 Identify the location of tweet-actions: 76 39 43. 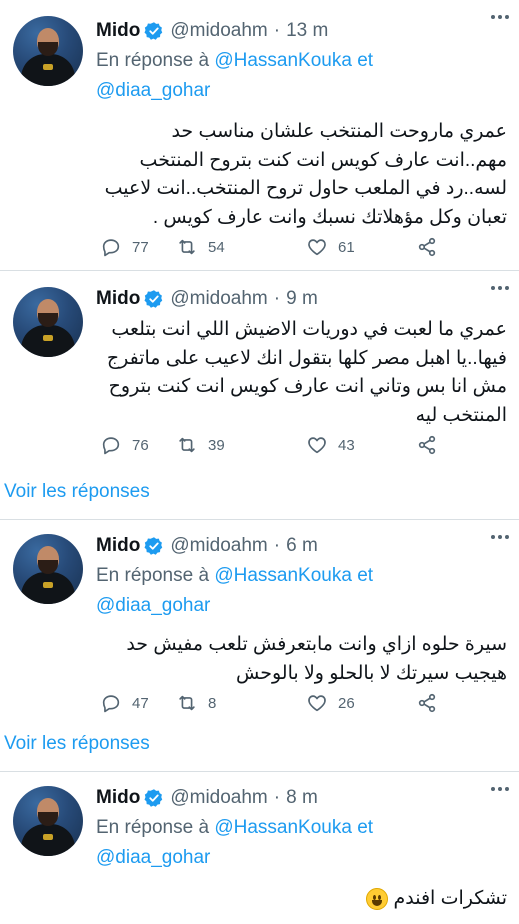
(301, 446).